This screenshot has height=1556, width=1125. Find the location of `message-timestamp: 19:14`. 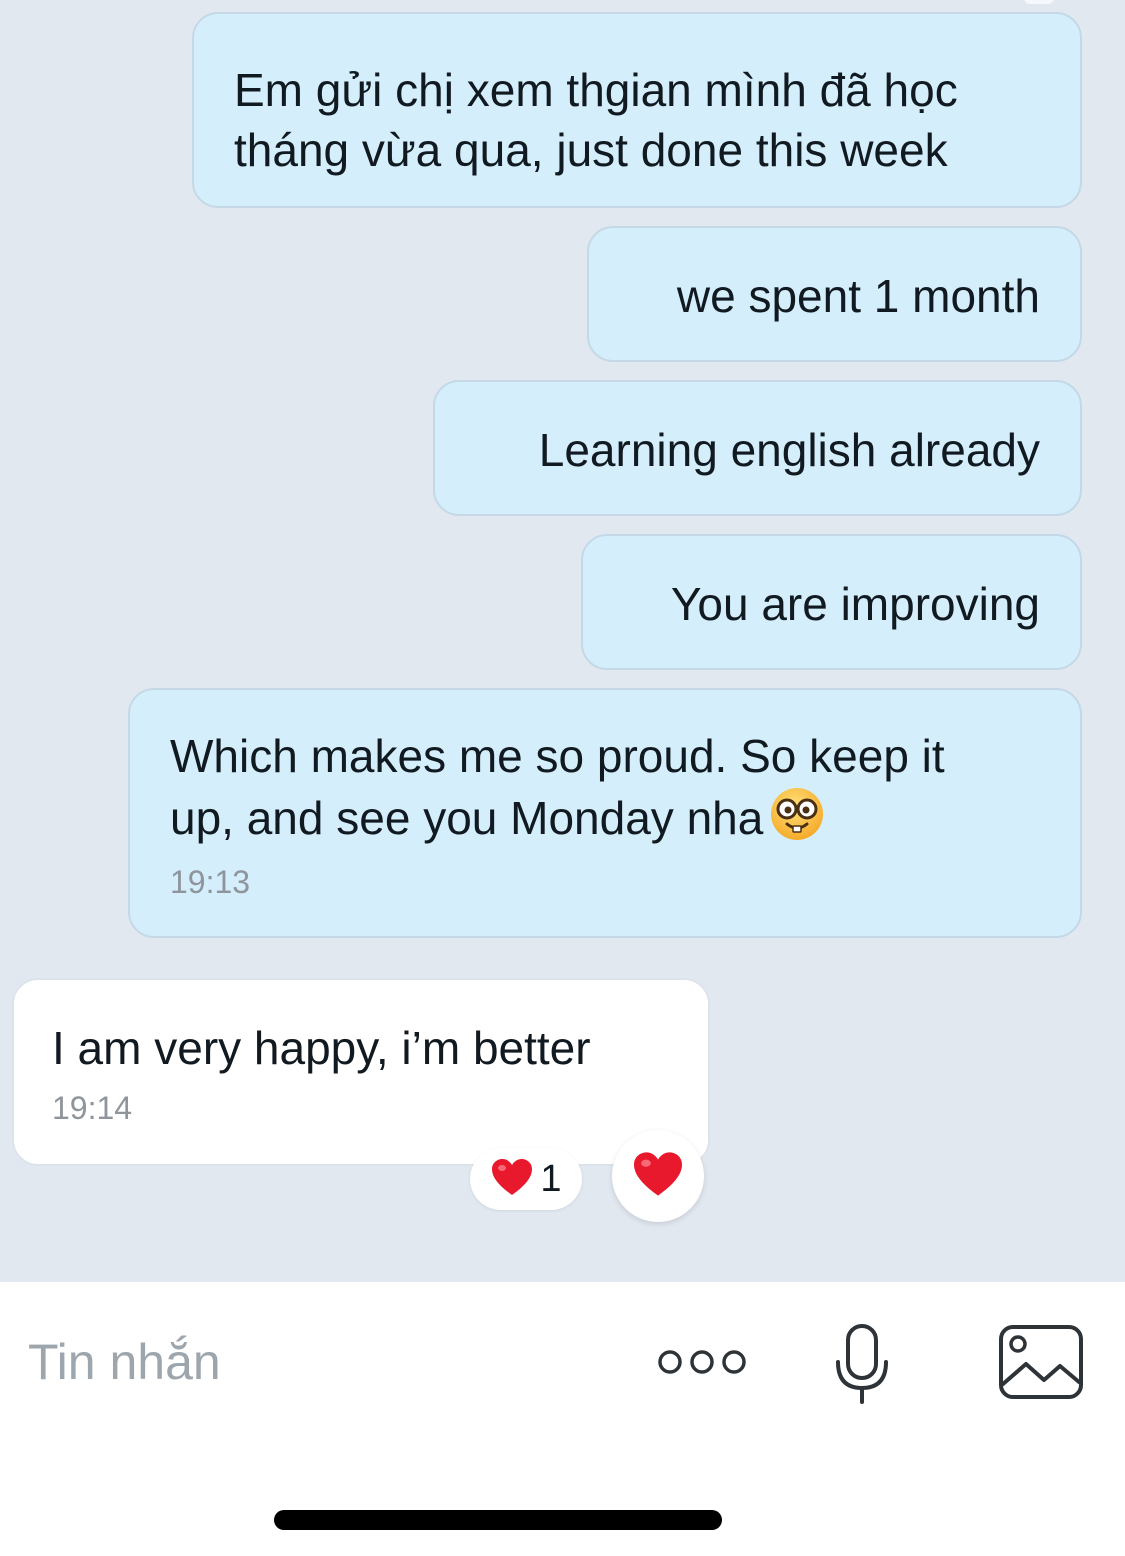

message-timestamp: 19:14 is located at coordinates (92, 1108).